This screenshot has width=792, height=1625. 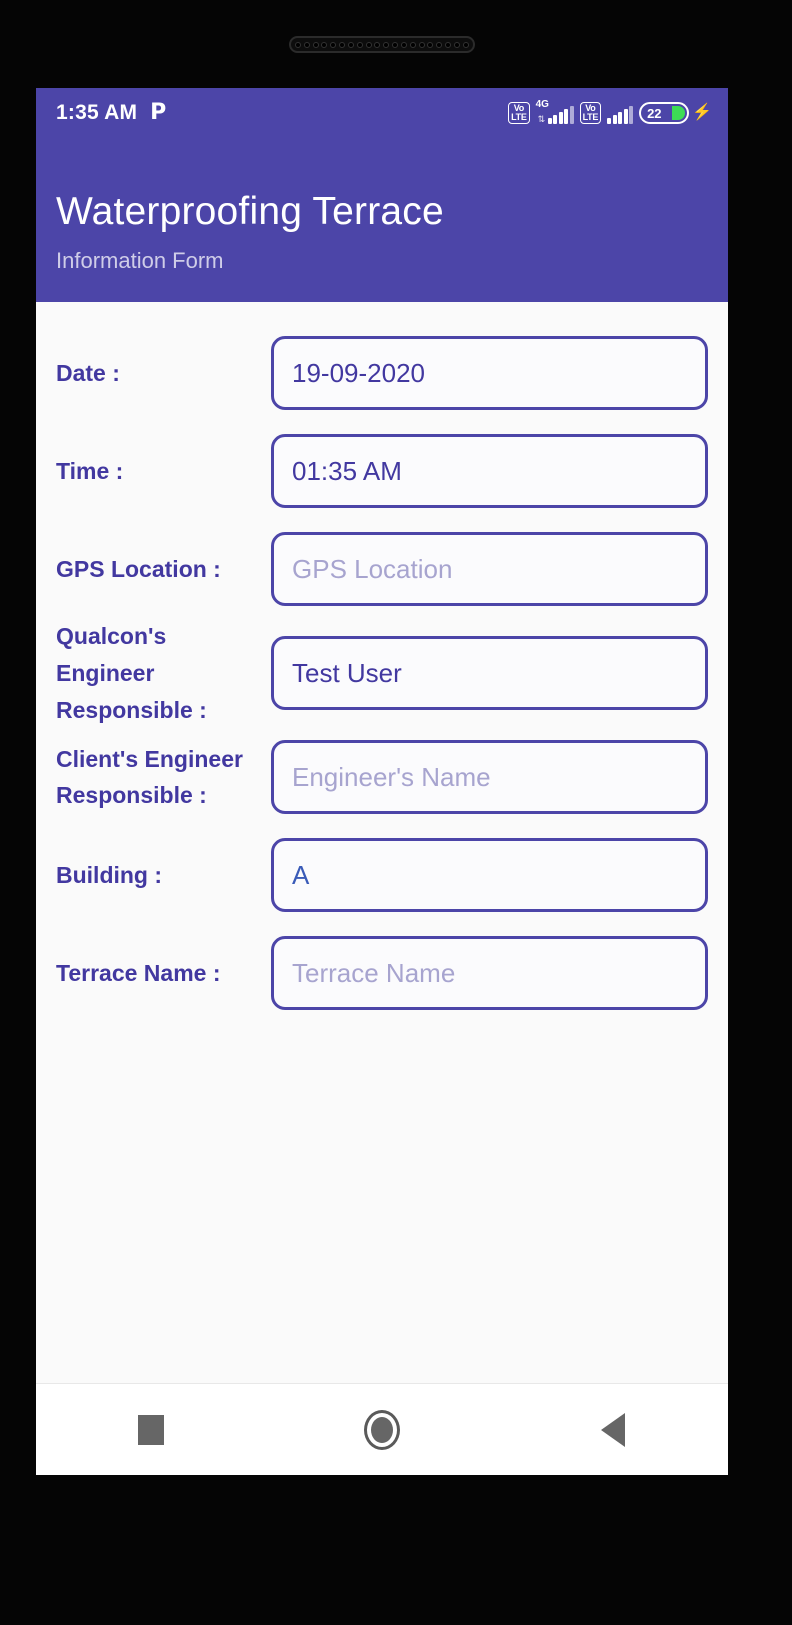 I want to click on form-row-terrace-name: Terrace Name :, so click(x=382, y=973).